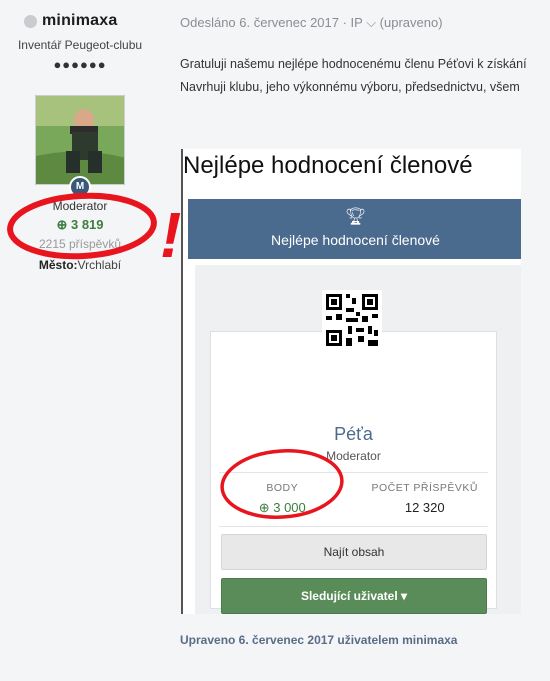  What do you see at coordinates (80, 206) in the screenshot?
I see `author-group: Moderator` at bounding box center [80, 206].